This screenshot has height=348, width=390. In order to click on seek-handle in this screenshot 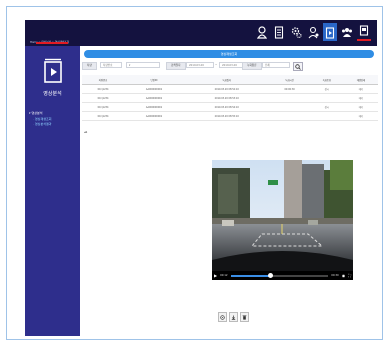, I will do `click(270, 275)`.